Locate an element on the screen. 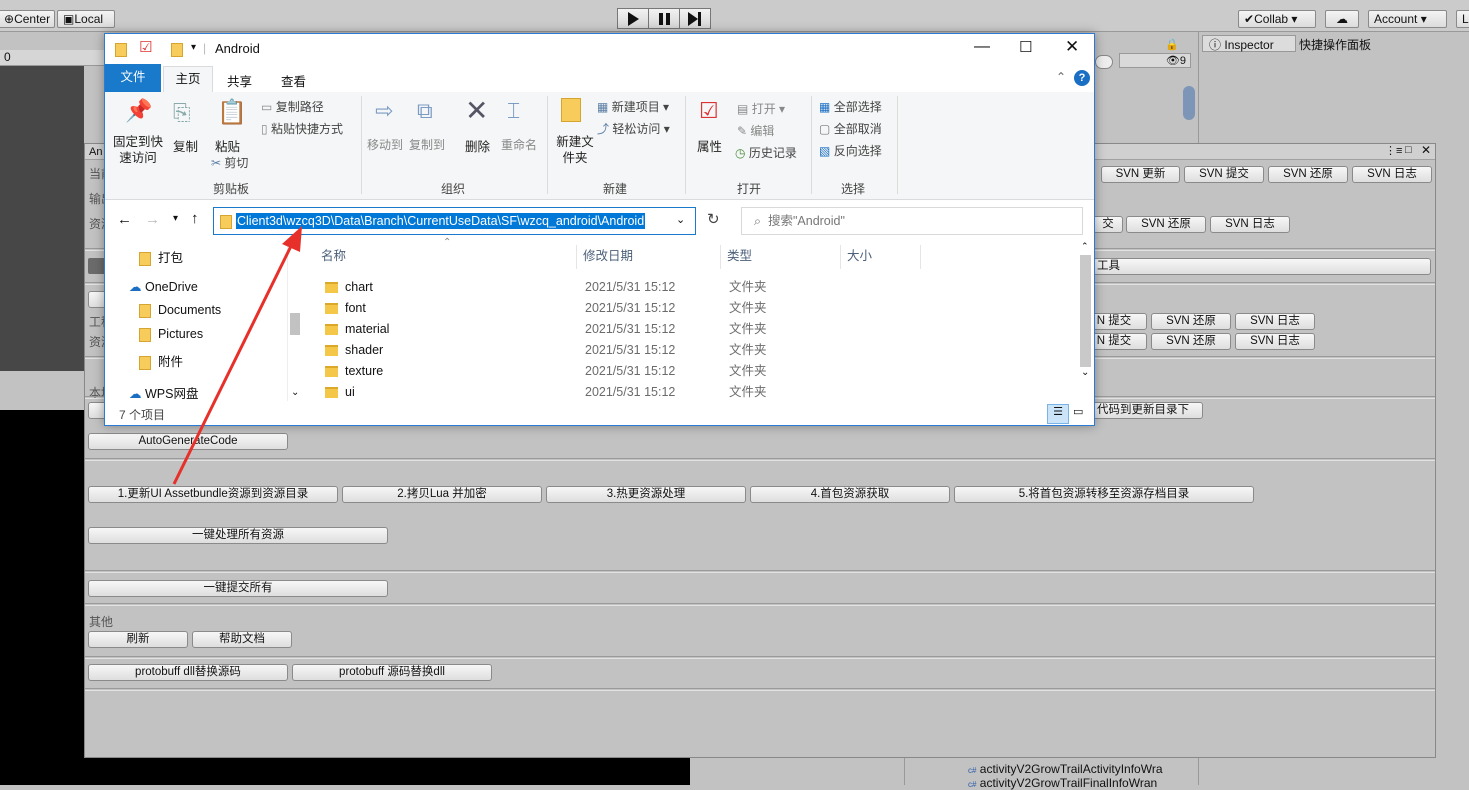  annotation-arrow is located at coordinates (237, 355).